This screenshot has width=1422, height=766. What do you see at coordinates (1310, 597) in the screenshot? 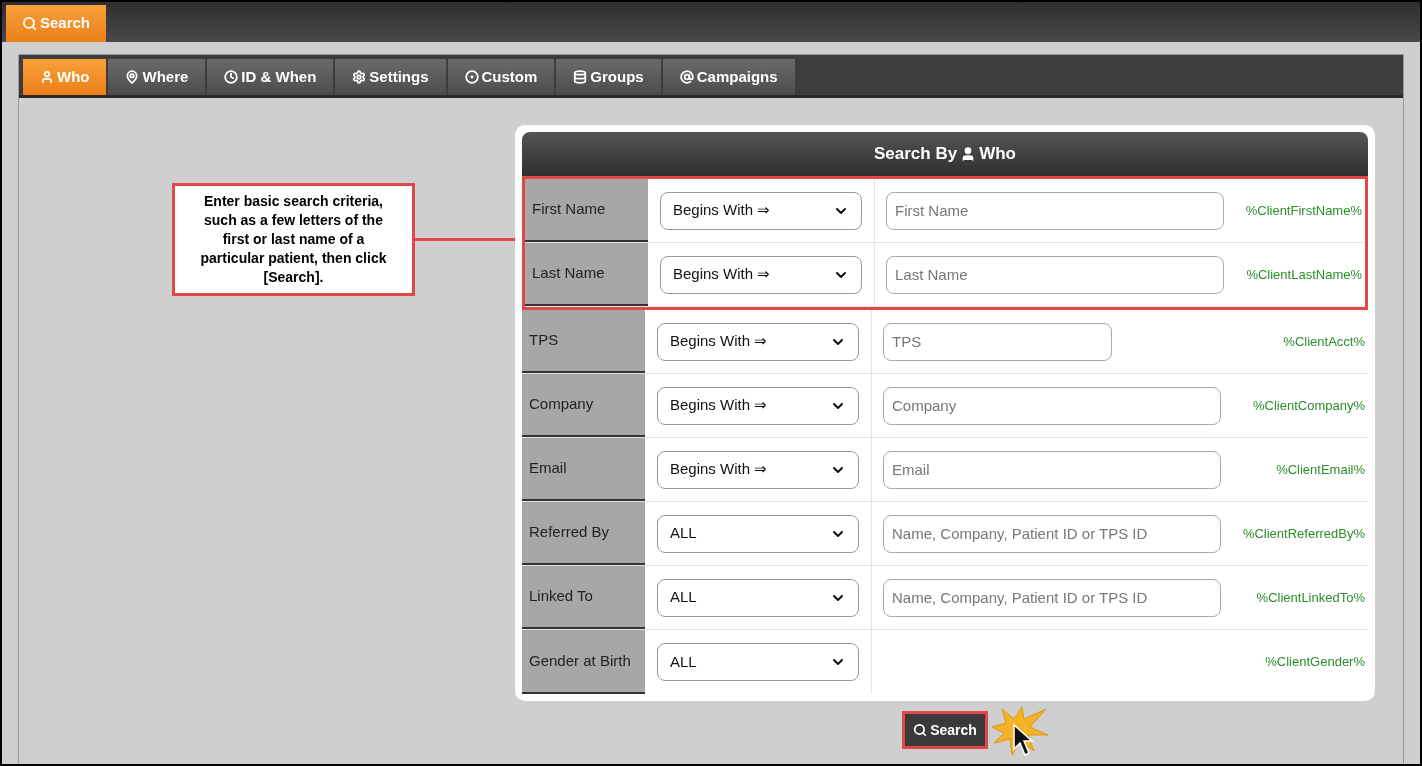
I see `field-tag: %ClientLinkedTo%` at bounding box center [1310, 597].